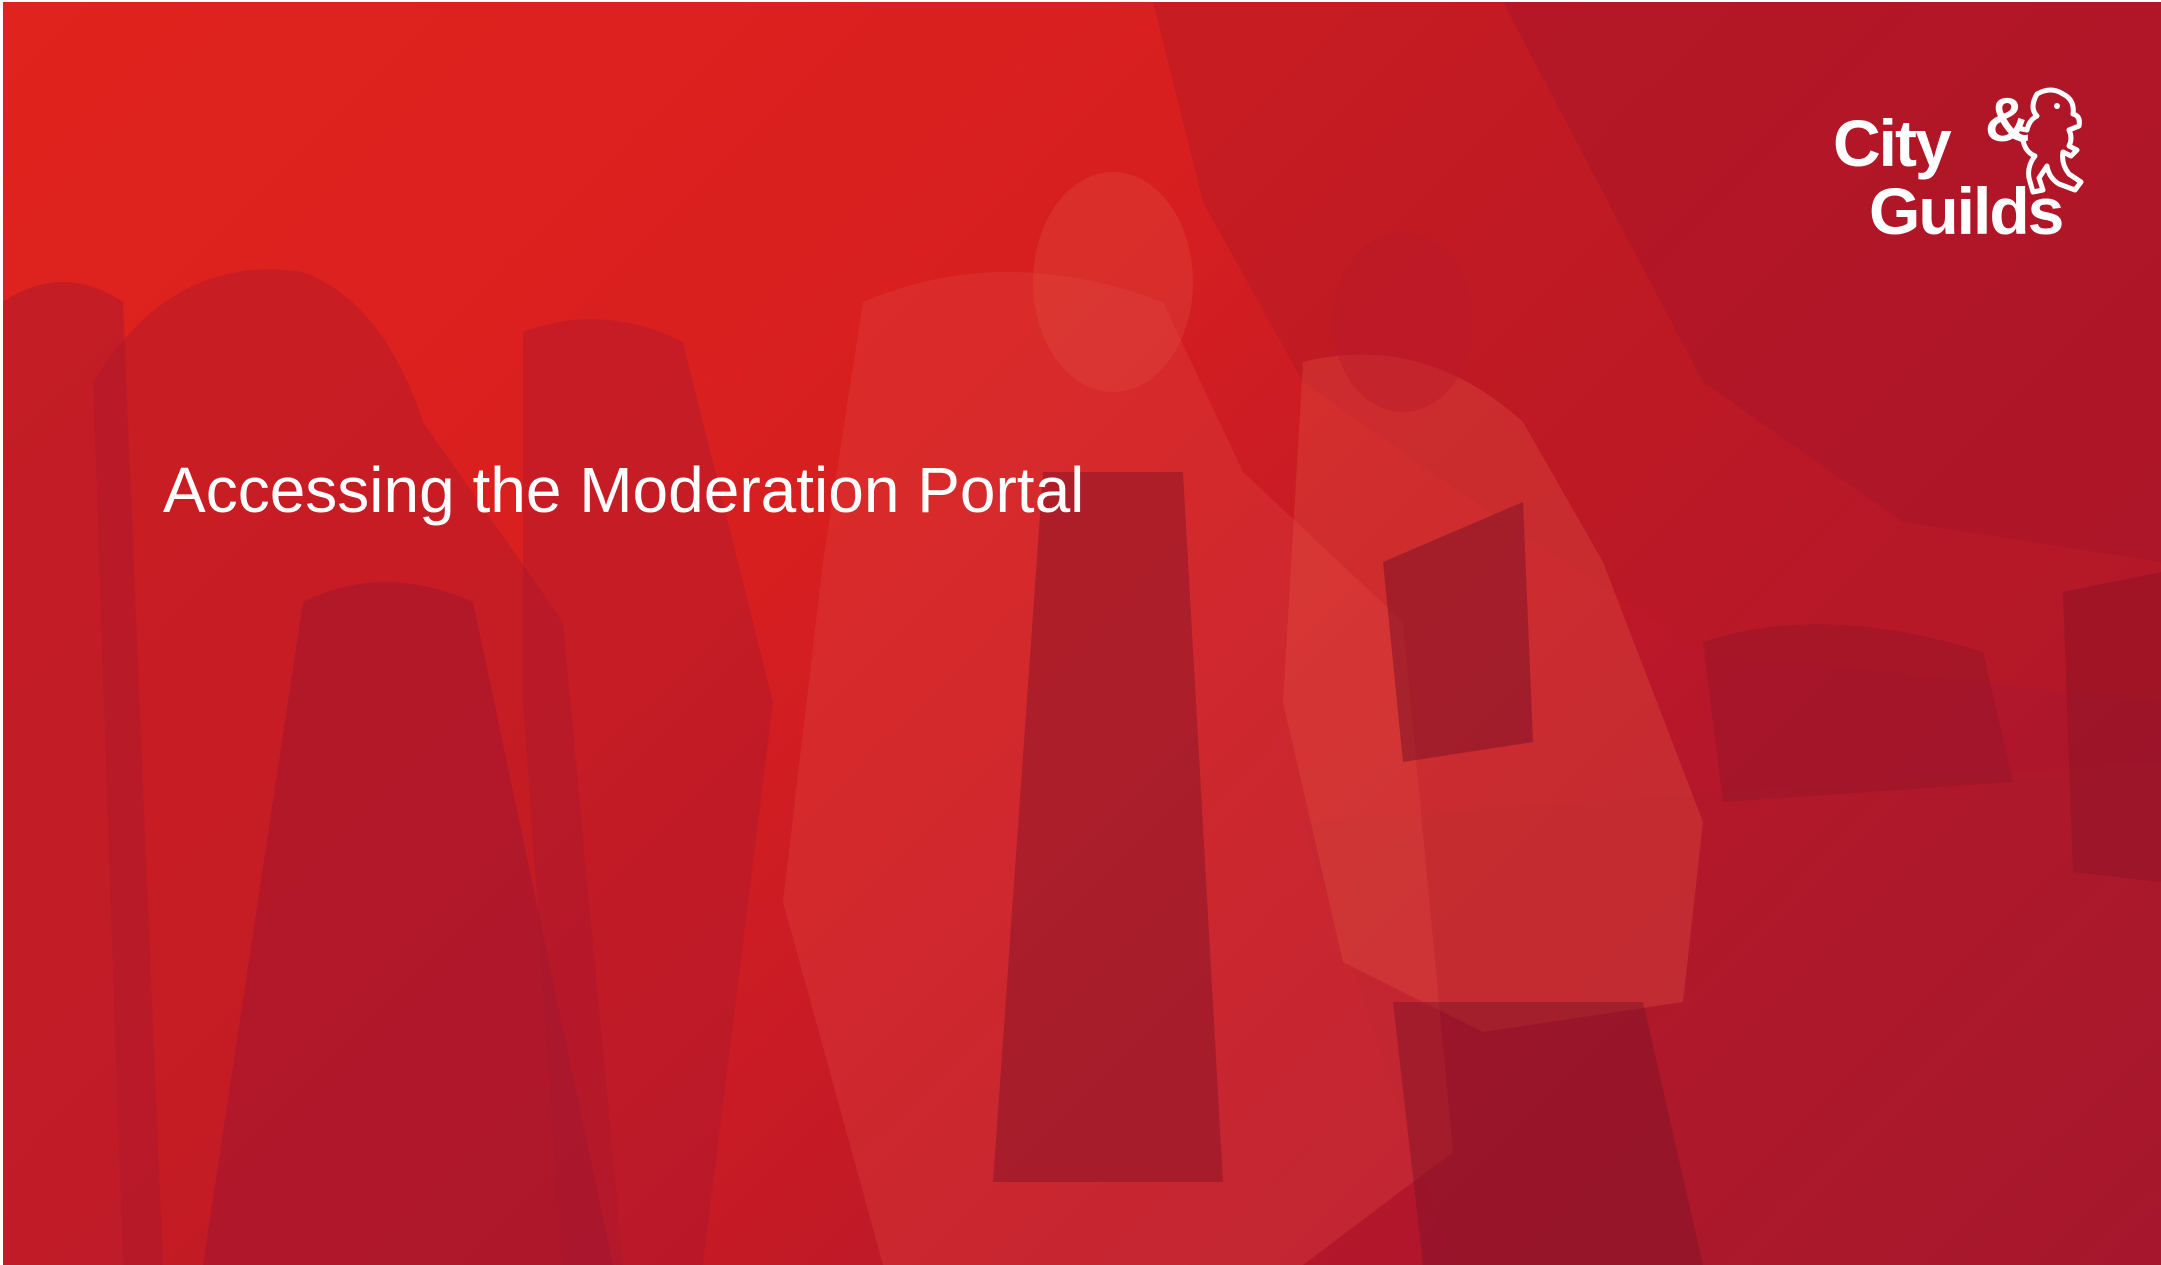 The image size is (2161, 1265). Describe the element at coordinates (624, 490) in the screenshot. I see `slide-title: Accessing the Moderation Portal` at that location.